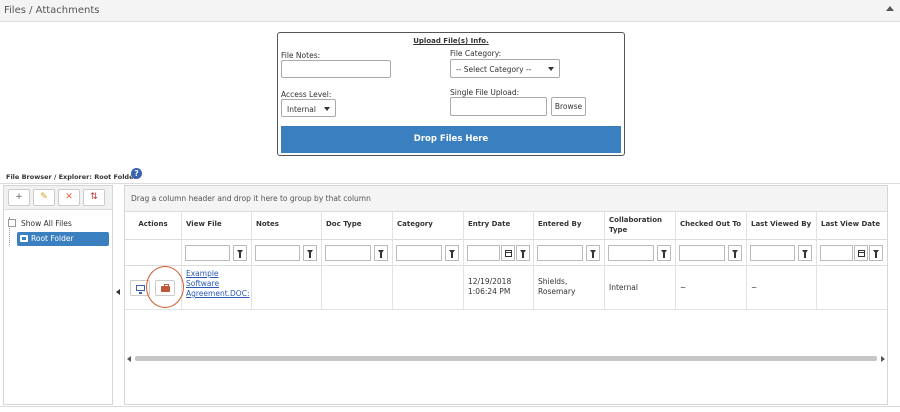 The height and width of the screenshot is (412, 900). What do you see at coordinates (19, 197) in the screenshot?
I see `add-folder-button: +` at bounding box center [19, 197].